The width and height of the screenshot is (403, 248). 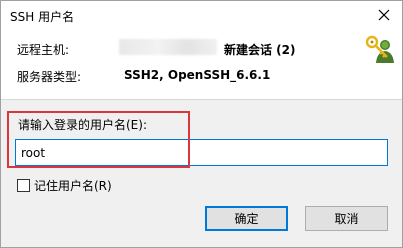 I want to click on remote-host-label: 远程主机:, so click(x=43, y=50).